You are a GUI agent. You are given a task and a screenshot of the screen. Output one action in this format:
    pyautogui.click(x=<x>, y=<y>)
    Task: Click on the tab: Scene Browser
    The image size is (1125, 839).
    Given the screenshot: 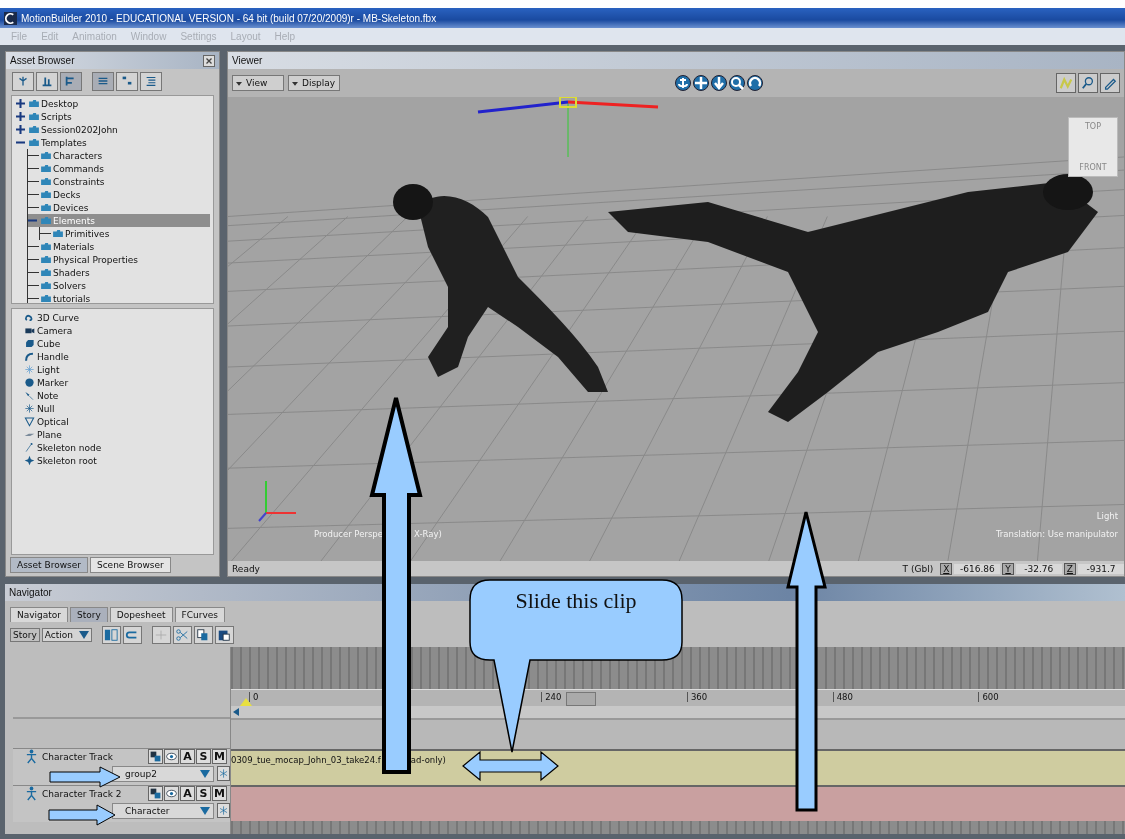 What is the action you would take?
    pyautogui.click(x=130, y=565)
    